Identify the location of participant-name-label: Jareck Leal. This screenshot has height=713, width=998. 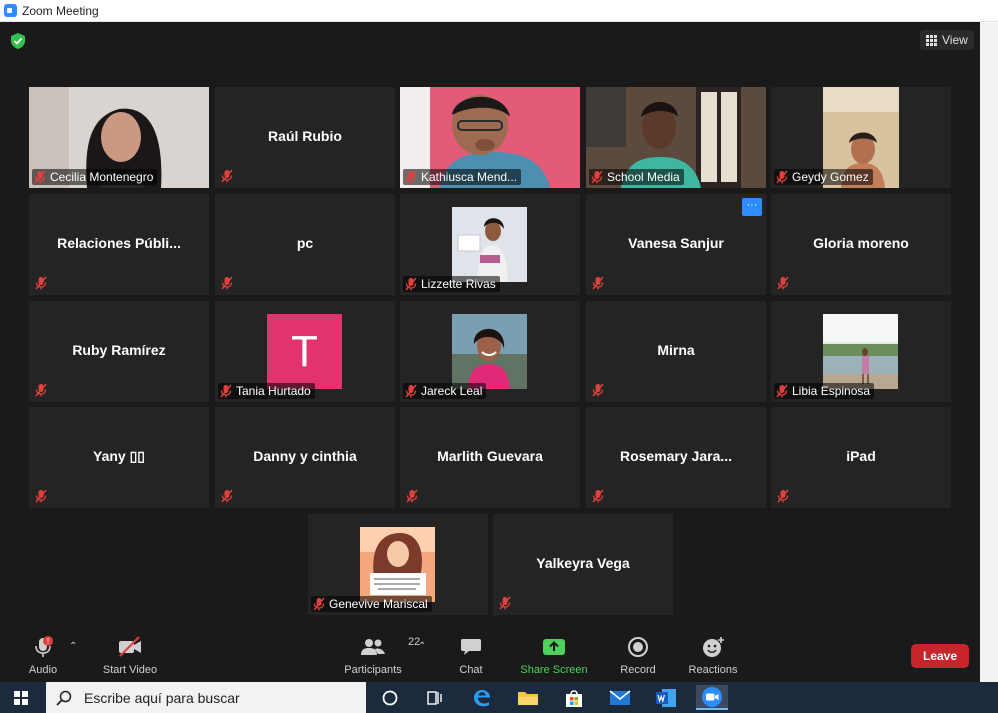
(445, 391).